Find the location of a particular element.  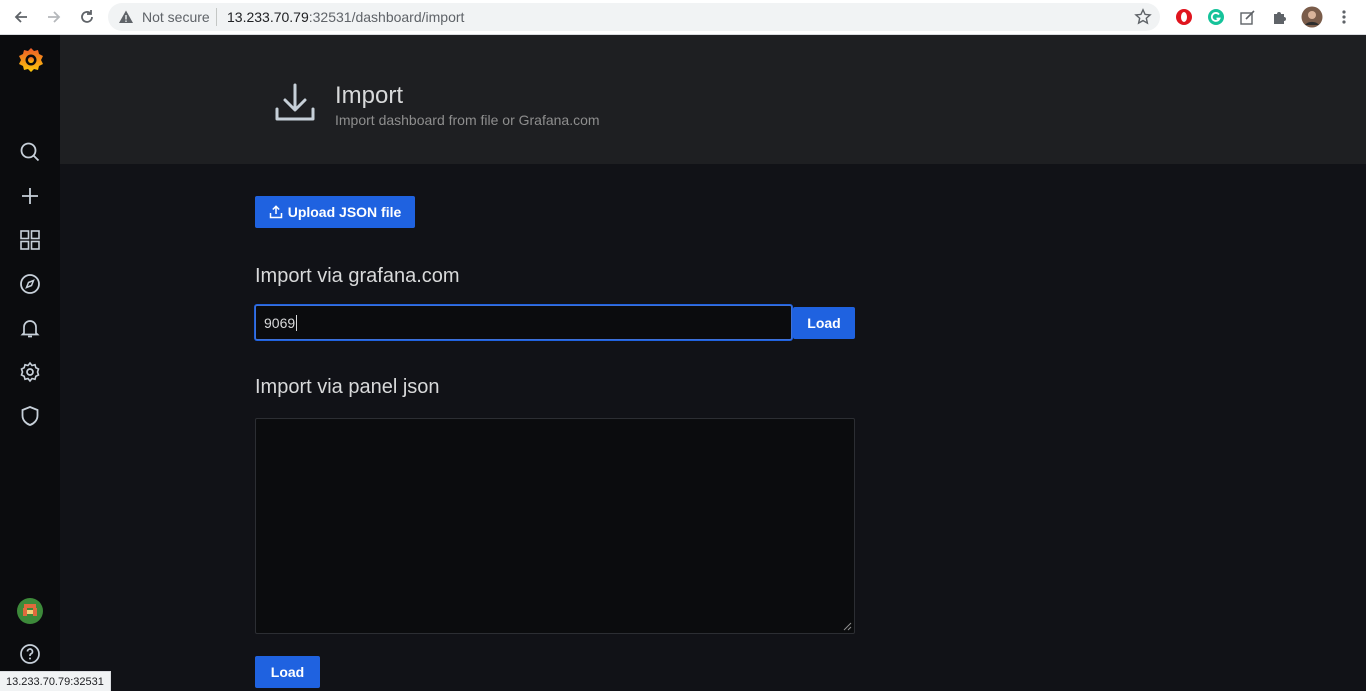

sidebar-item-configuration is located at coordinates (30, 372).